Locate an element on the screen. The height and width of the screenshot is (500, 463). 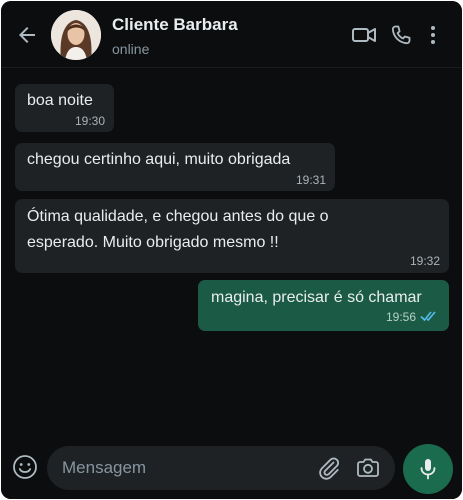
message-bubble-outgoing: magina, precisar é só chamar 19:56 is located at coordinates (323, 305).